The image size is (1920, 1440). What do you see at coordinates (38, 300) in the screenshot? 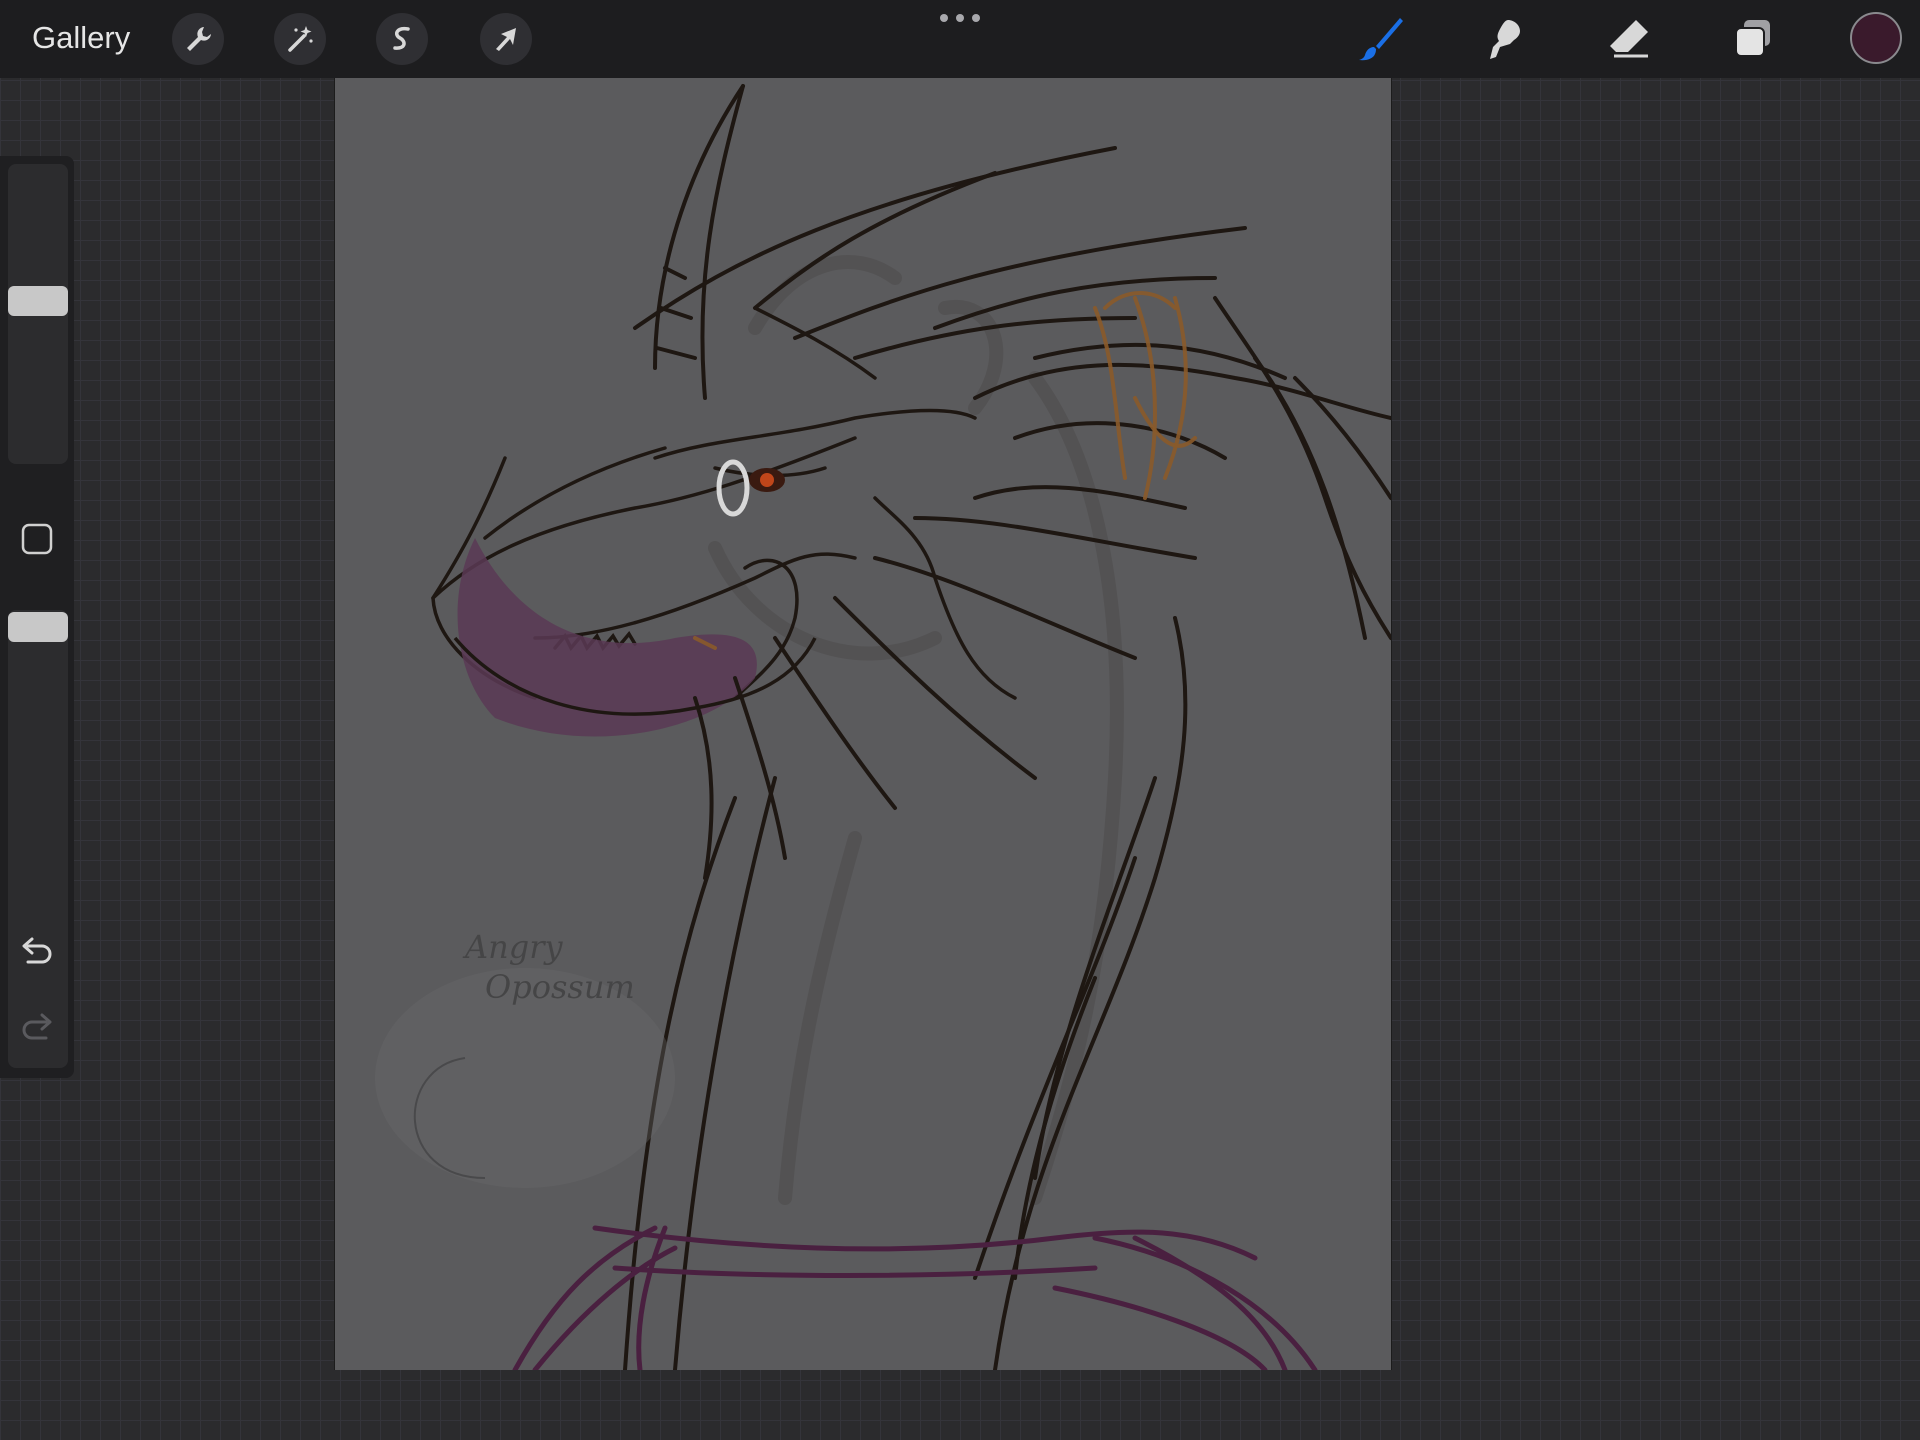
I see `brush-size-thumb` at bounding box center [38, 300].